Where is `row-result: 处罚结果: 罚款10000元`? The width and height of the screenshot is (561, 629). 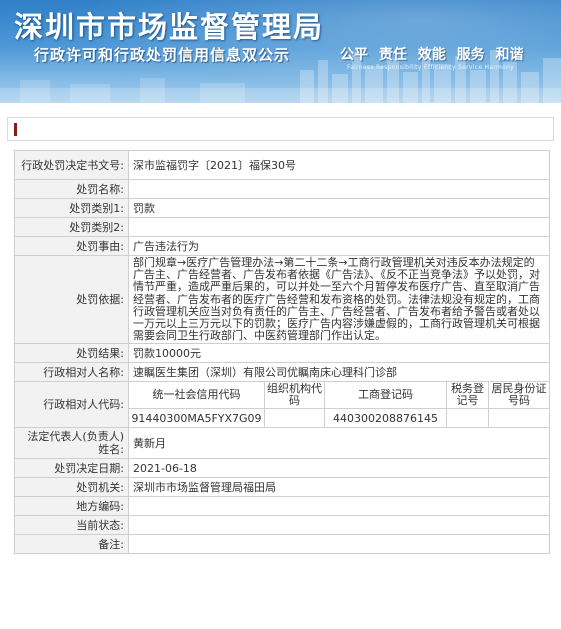 row-result: 处罚结果: 罚款10000元 is located at coordinates (282, 353).